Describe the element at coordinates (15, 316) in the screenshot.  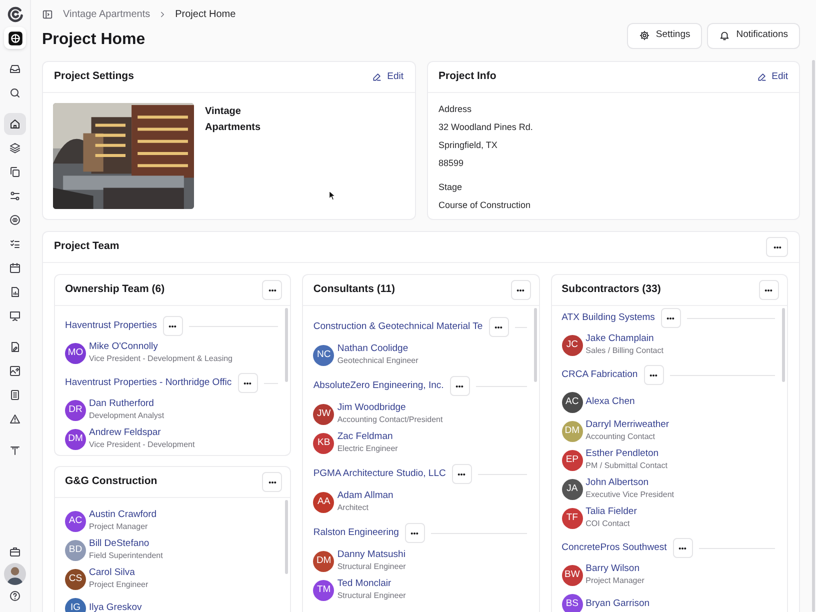
I see `presentation-icon` at that location.